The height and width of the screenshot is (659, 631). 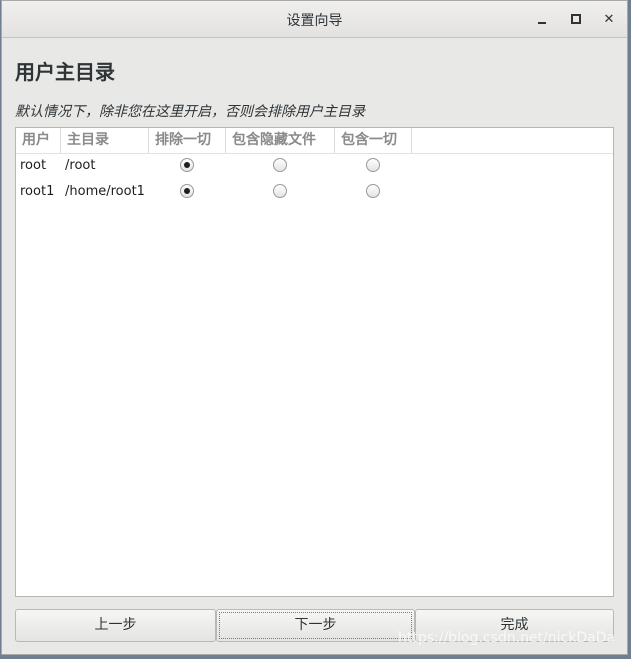 What do you see at coordinates (542, 23) in the screenshot?
I see `minimize-icon` at bounding box center [542, 23].